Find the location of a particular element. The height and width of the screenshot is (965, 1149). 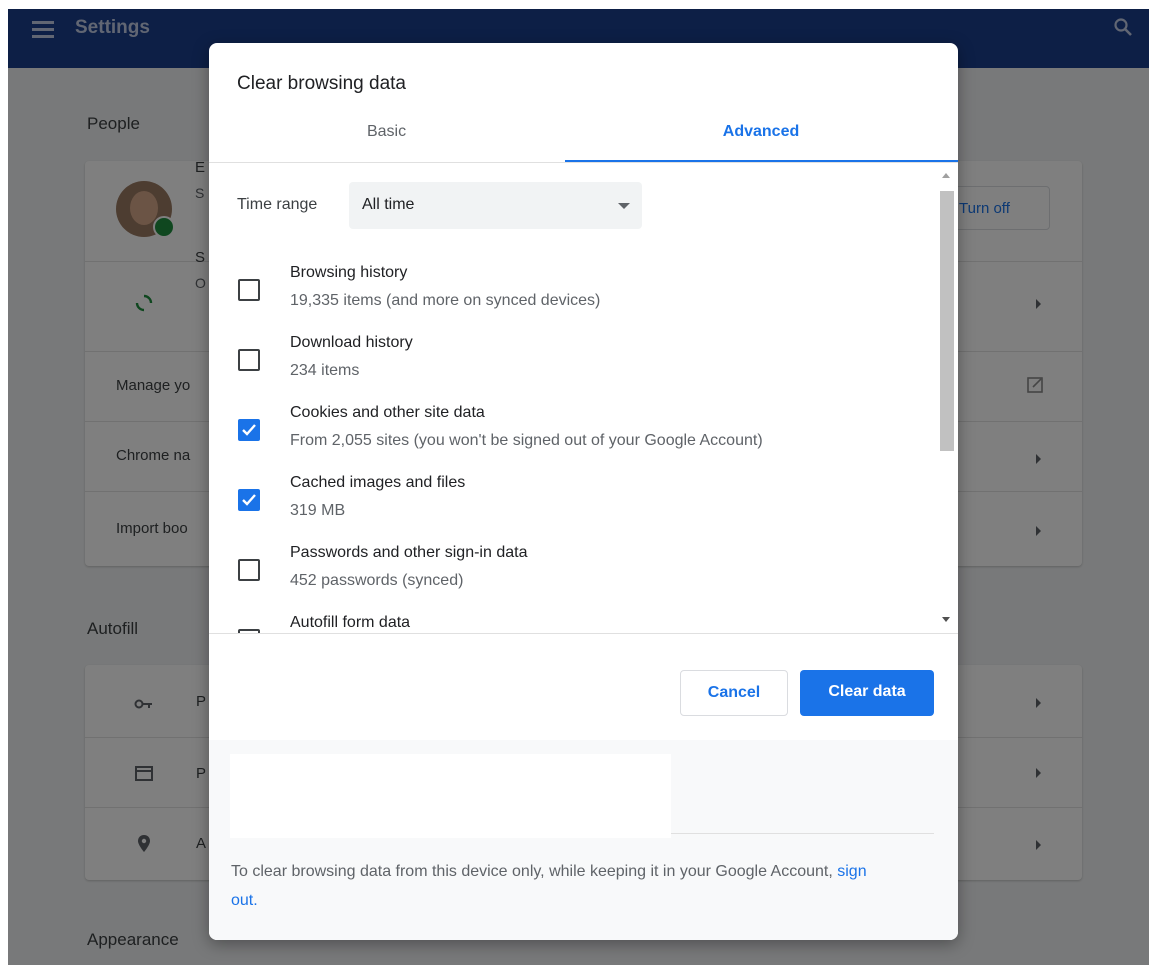

item-label: Download history is located at coordinates (351, 342).